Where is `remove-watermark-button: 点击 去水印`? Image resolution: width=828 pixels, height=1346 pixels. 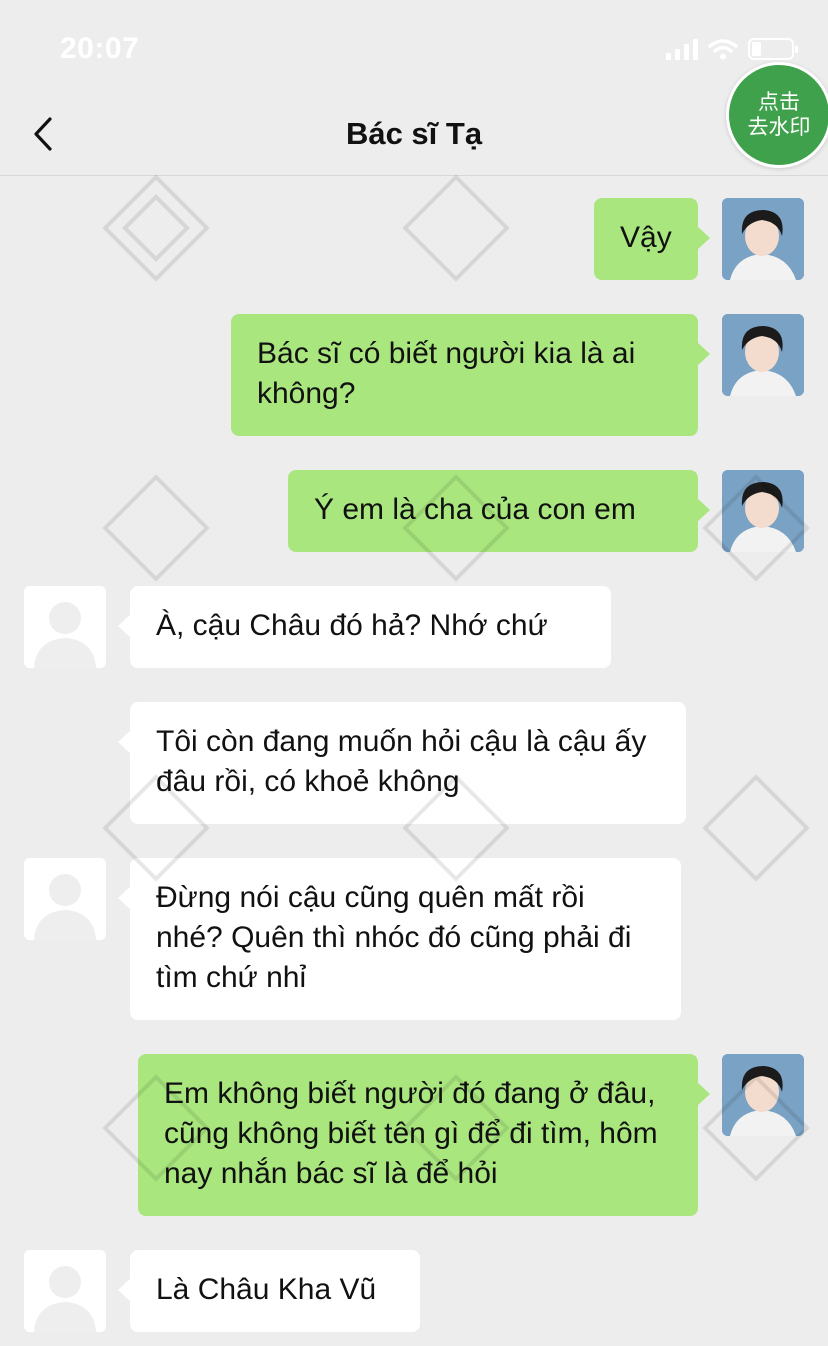 remove-watermark-button: 点击 去水印 is located at coordinates (777, 115).